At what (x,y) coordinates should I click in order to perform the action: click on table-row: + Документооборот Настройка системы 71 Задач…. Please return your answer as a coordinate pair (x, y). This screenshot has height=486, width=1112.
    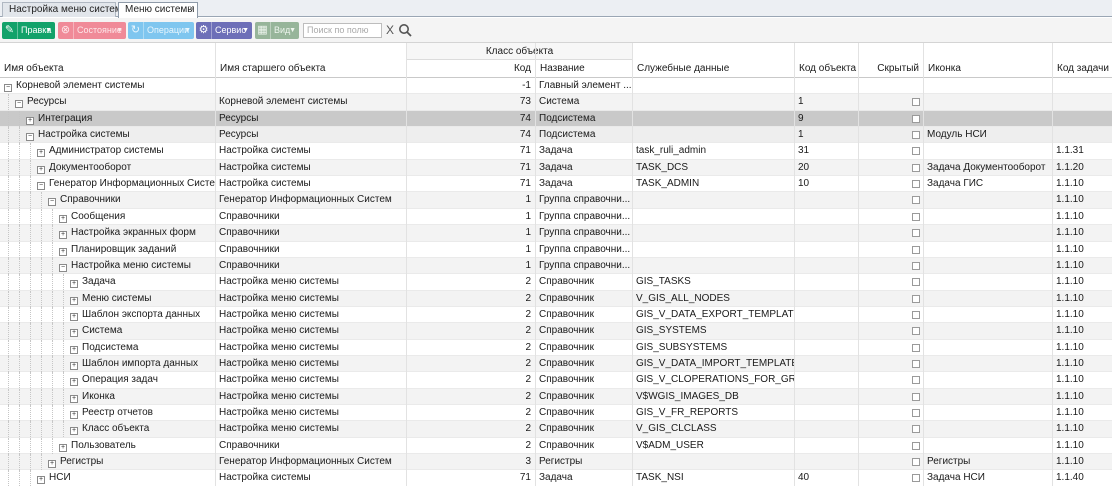
    Looking at the image, I should click on (556, 168).